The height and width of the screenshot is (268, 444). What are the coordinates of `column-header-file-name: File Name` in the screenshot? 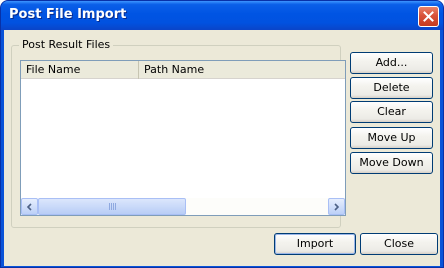 It's located at (80, 70).